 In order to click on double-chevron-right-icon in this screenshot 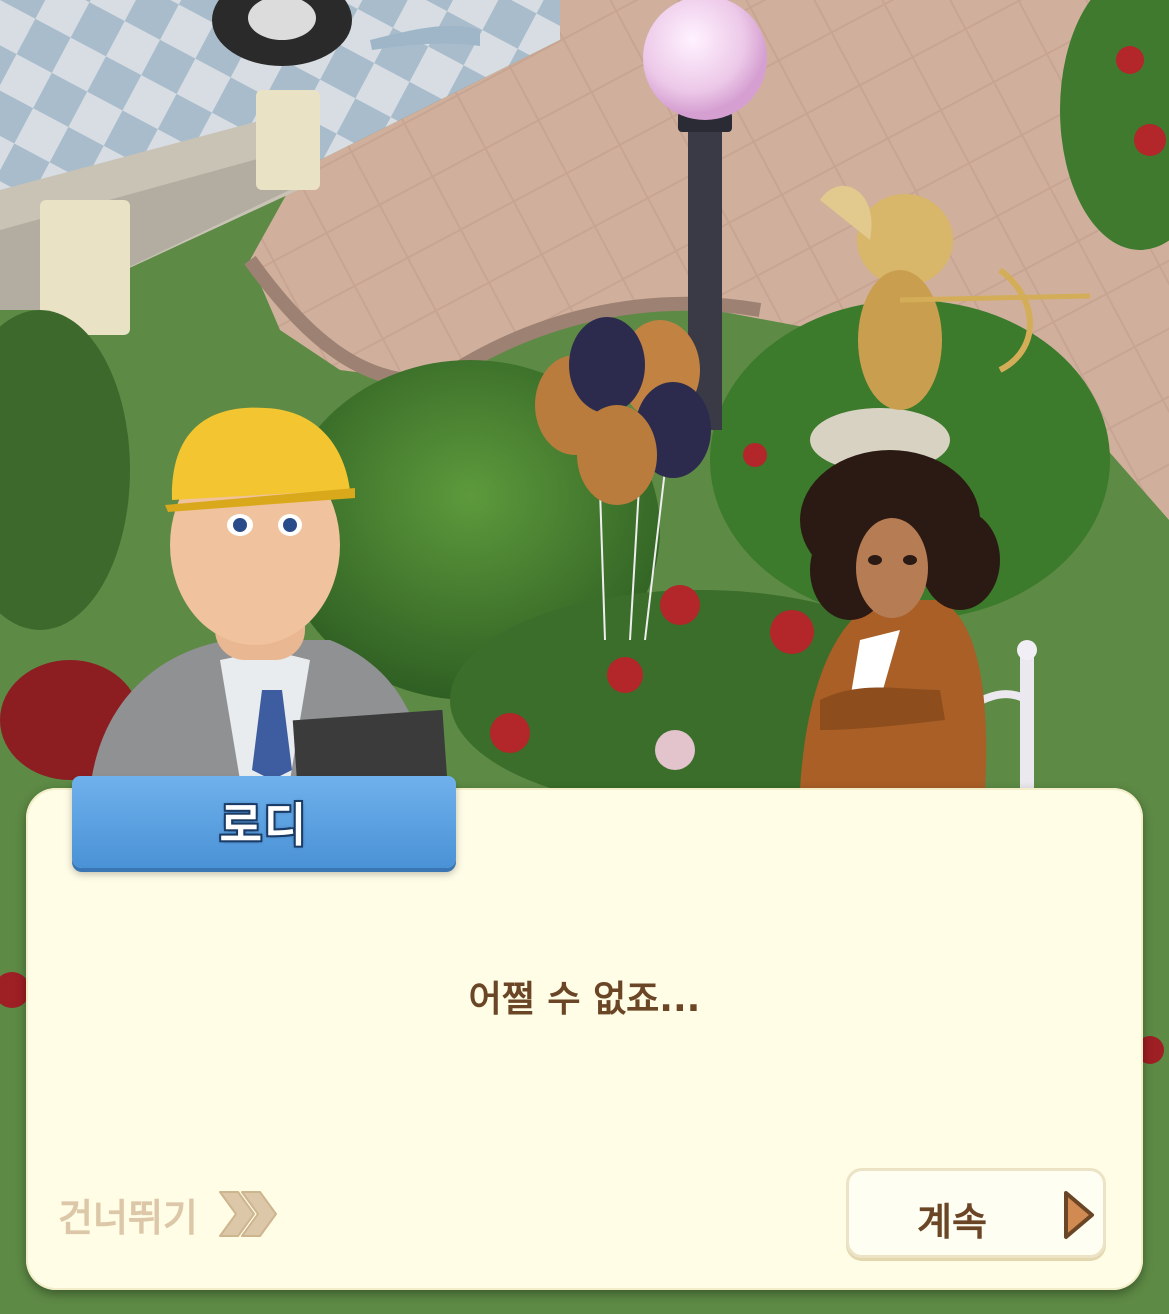, I will do `click(247, 1214)`.